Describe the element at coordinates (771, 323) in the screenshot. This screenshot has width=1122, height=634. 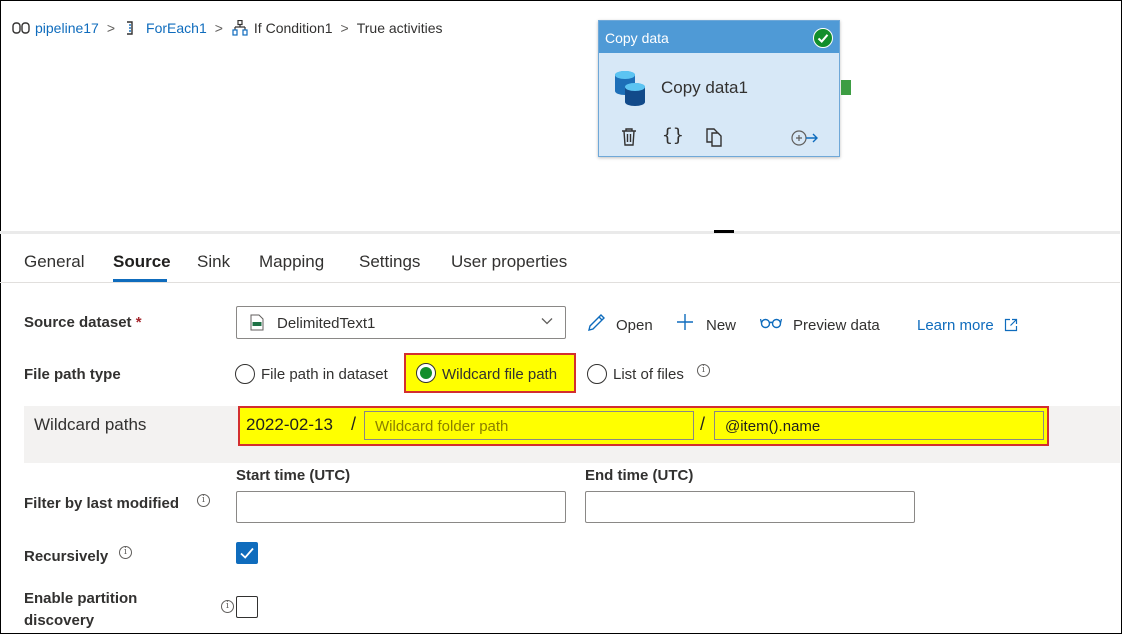
I see `glasses-icon` at that location.